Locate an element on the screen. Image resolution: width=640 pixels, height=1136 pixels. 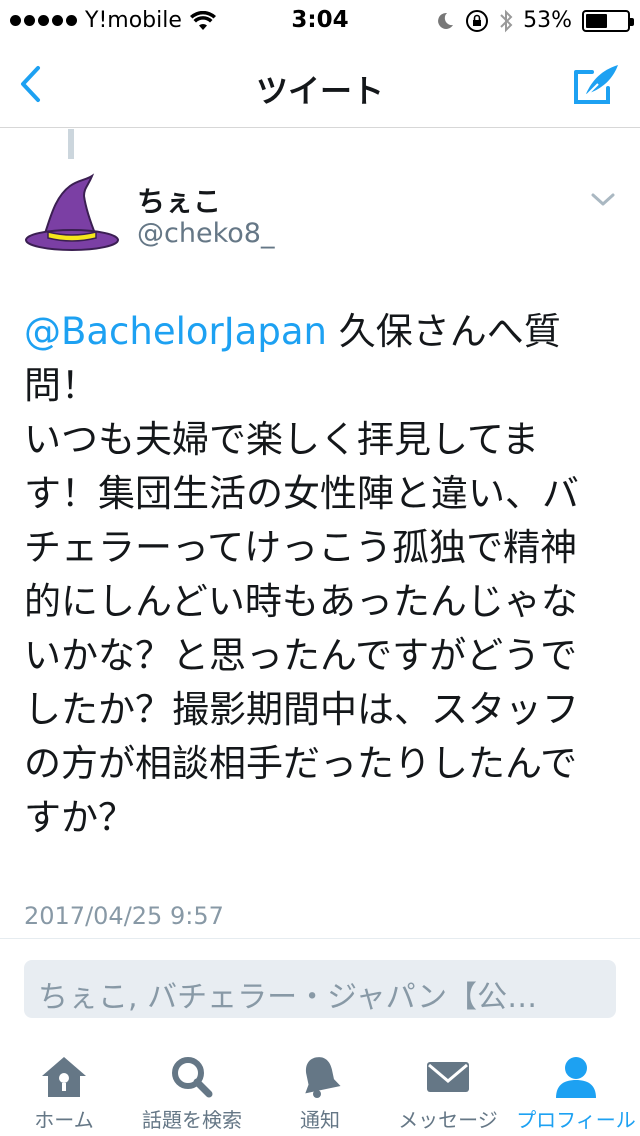
tweet-options-button is located at coordinates (603, 200).